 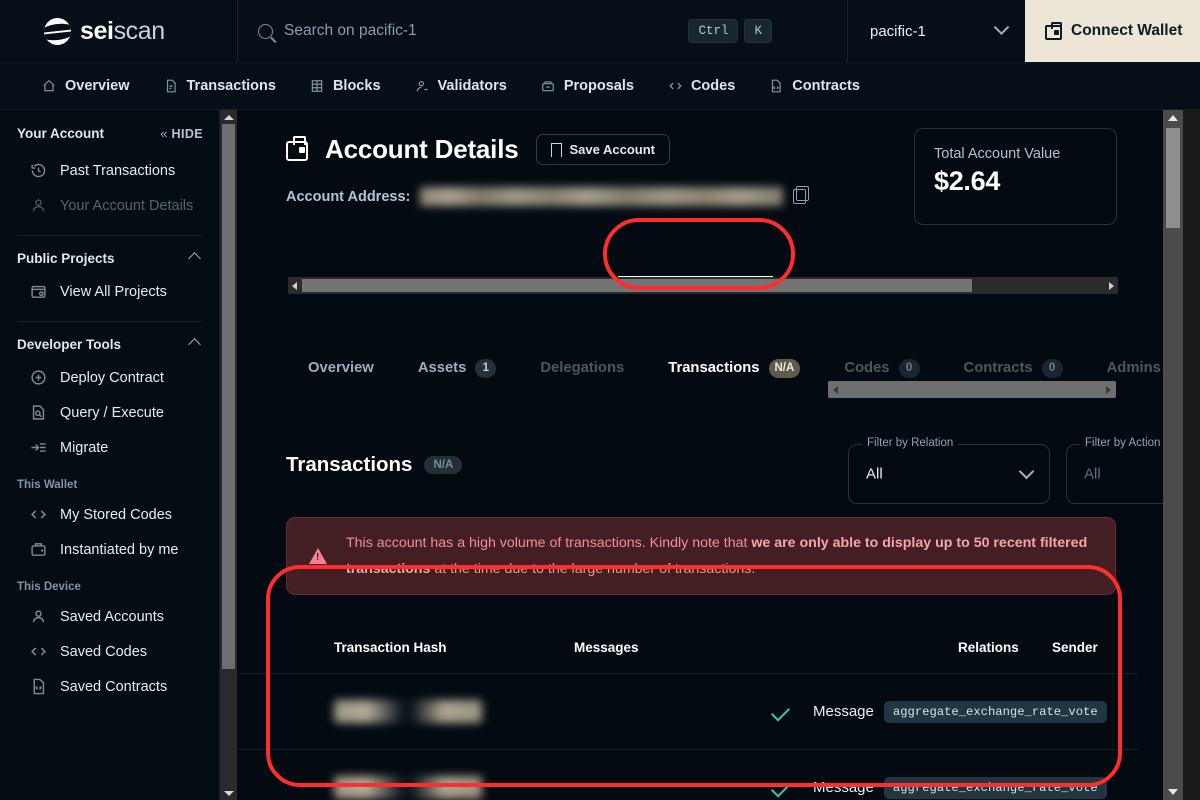 I want to click on total-account-value-label: Total Account Value, so click(x=997, y=154).